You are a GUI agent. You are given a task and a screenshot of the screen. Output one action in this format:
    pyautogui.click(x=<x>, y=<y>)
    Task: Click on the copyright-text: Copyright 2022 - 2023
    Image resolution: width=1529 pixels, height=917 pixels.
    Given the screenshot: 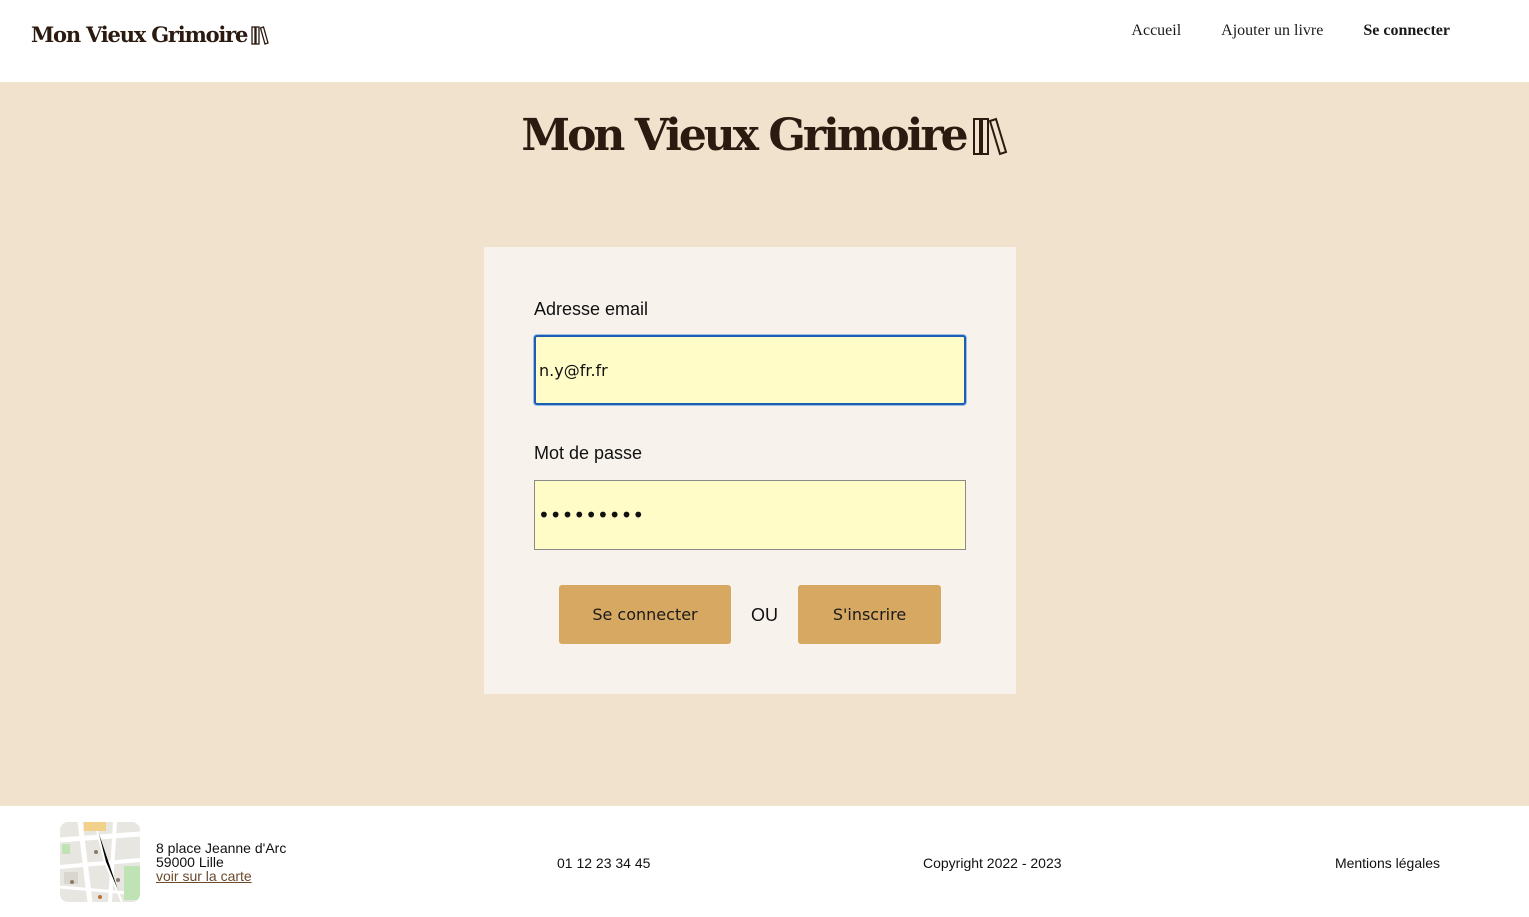 What is the action you would take?
    pyautogui.click(x=992, y=863)
    